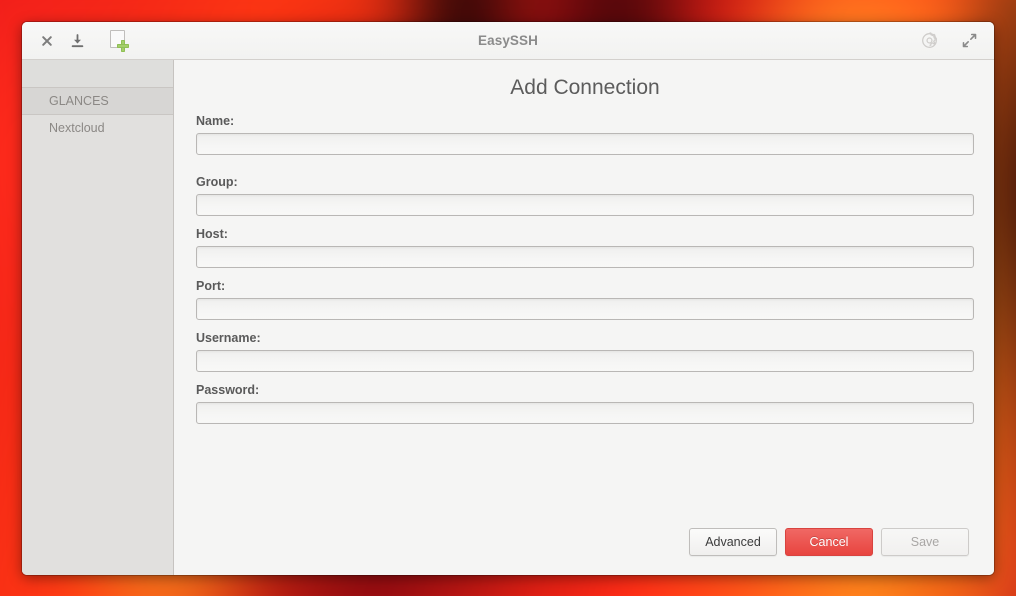 The height and width of the screenshot is (596, 1016). I want to click on advanced-button: Advanced, so click(733, 542).